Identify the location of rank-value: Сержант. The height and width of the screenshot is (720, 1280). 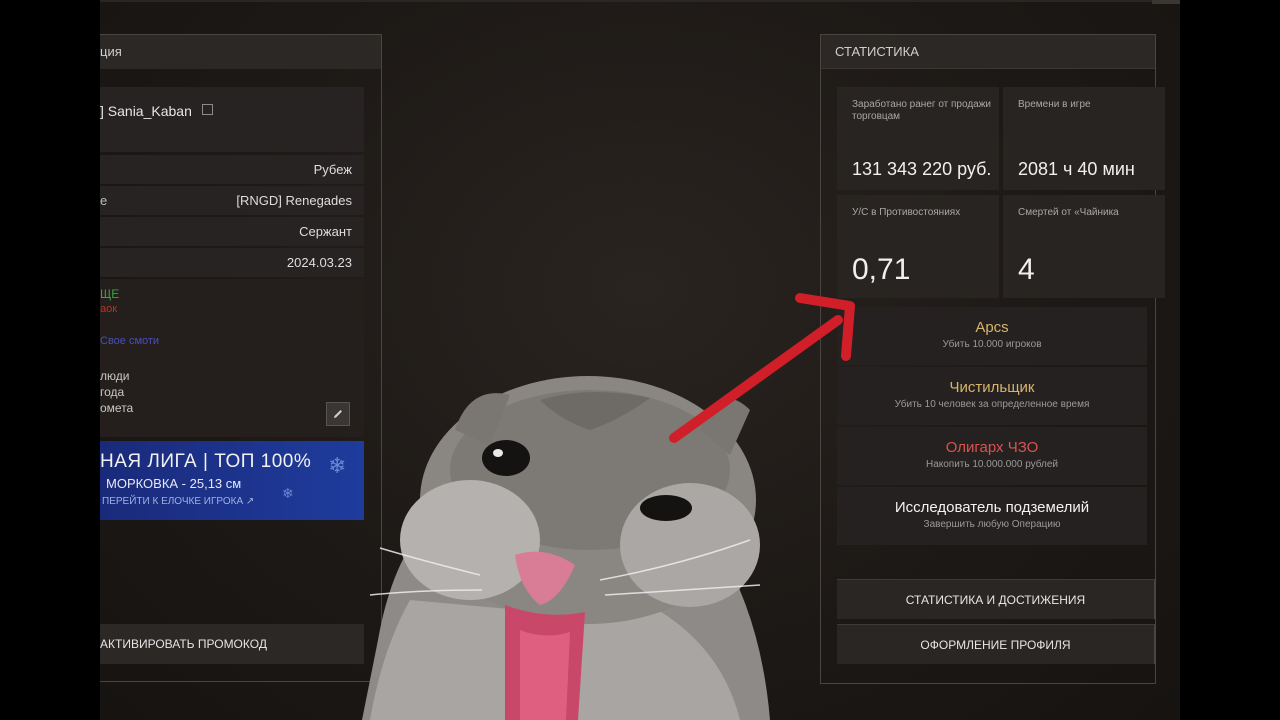
(325, 231).